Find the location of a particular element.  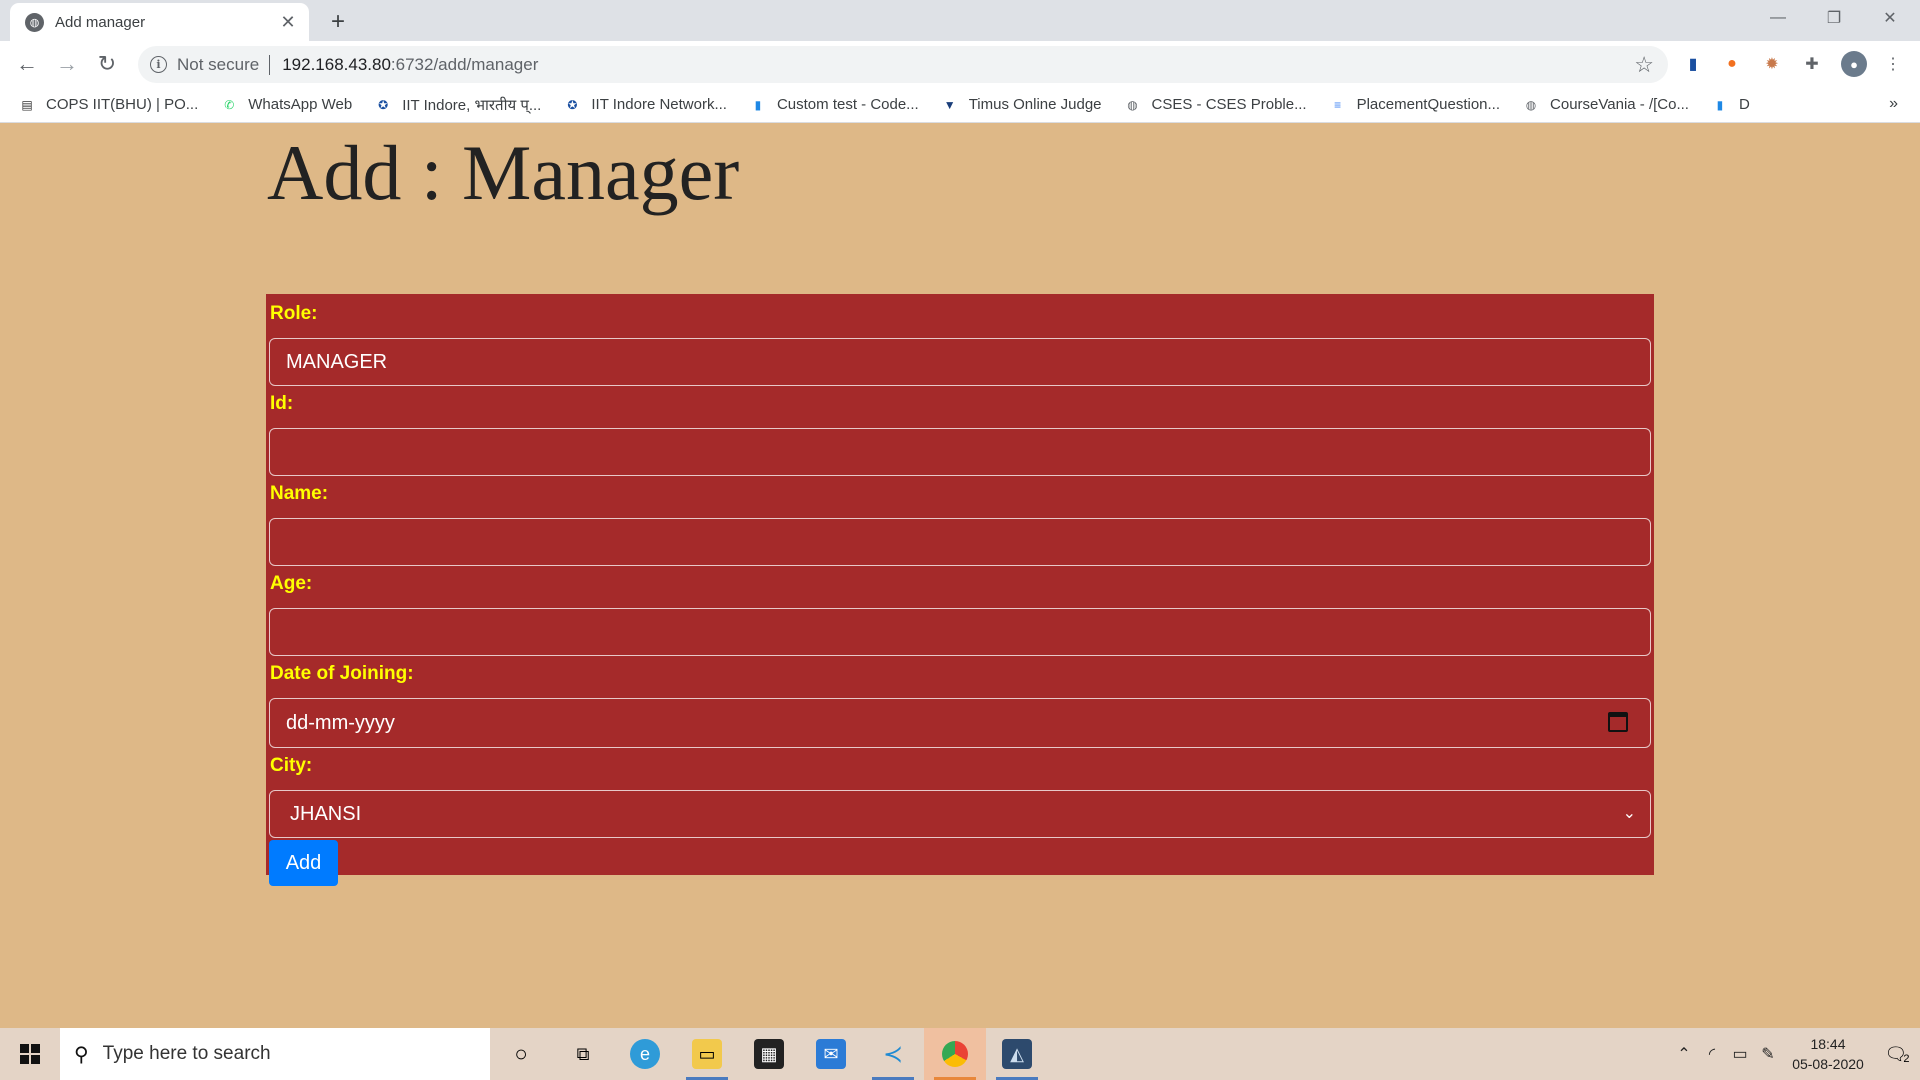

mysql-workbench-icon: ◭ is located at coordinates (1017, 1054).